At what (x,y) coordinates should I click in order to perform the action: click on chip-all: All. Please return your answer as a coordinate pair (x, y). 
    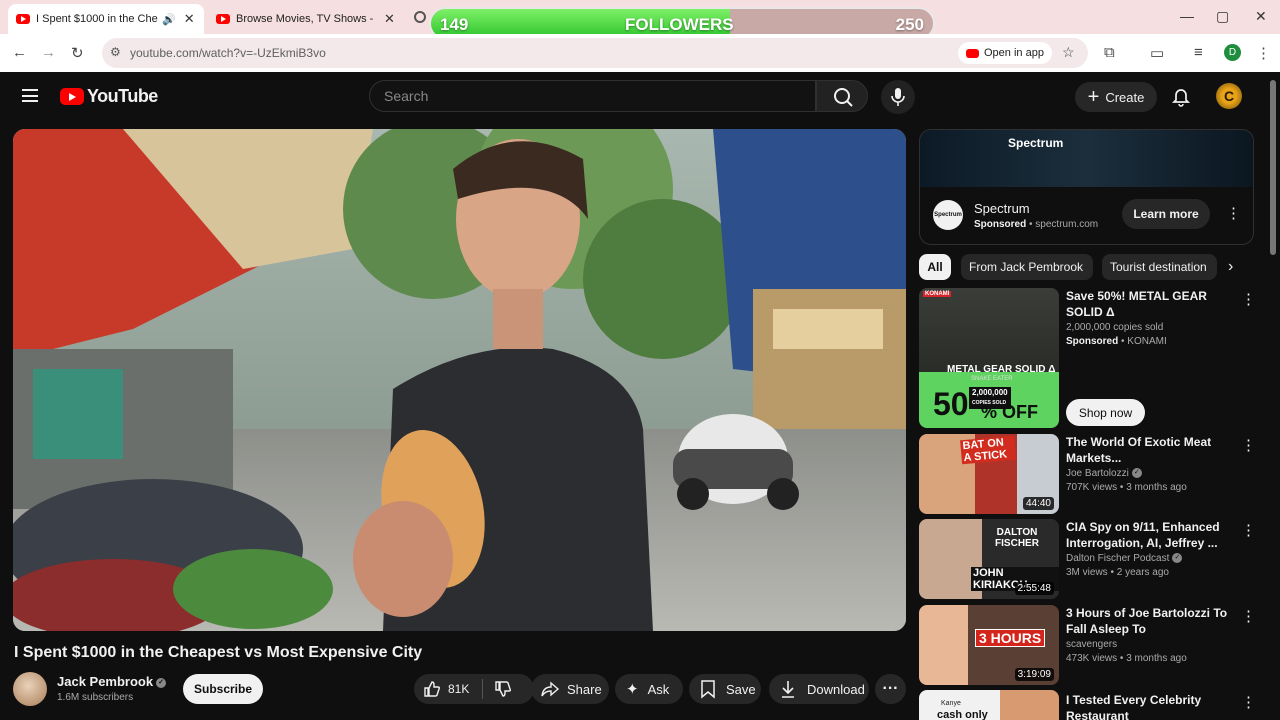
    Looking at the image, I should click on (935, 267).